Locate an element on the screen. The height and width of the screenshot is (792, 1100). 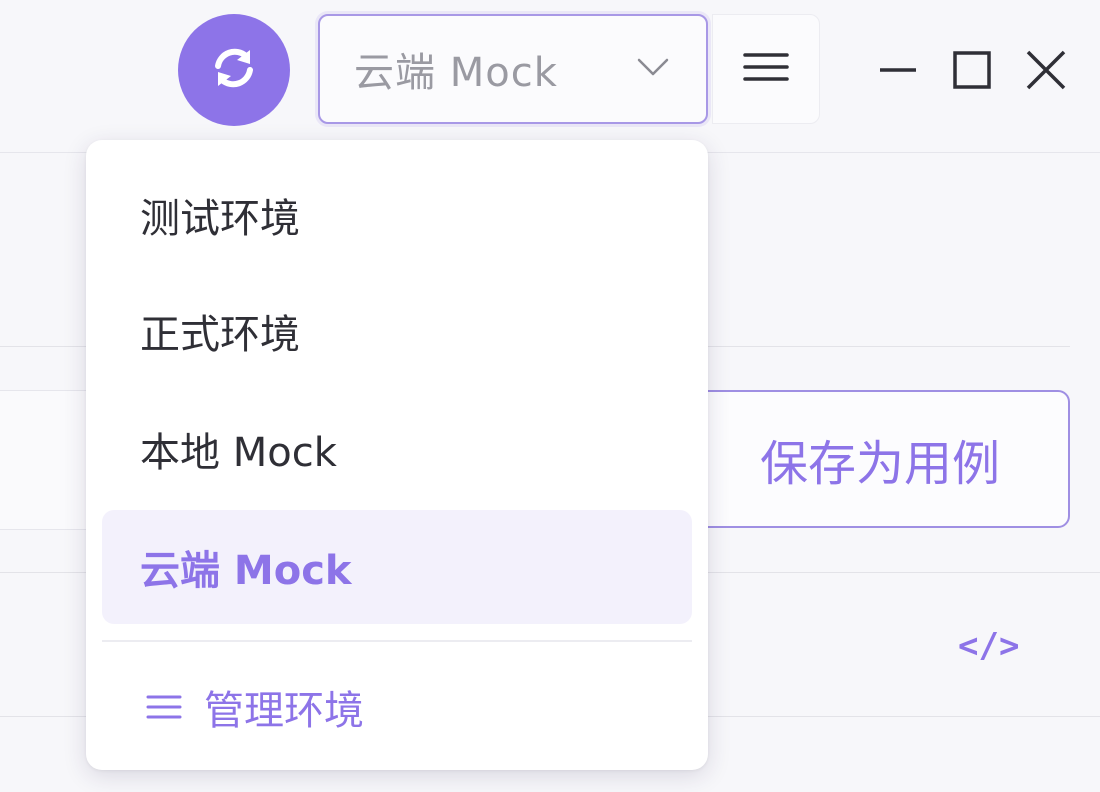
code-toggle-button: </> is located at coordinates (988, 646).